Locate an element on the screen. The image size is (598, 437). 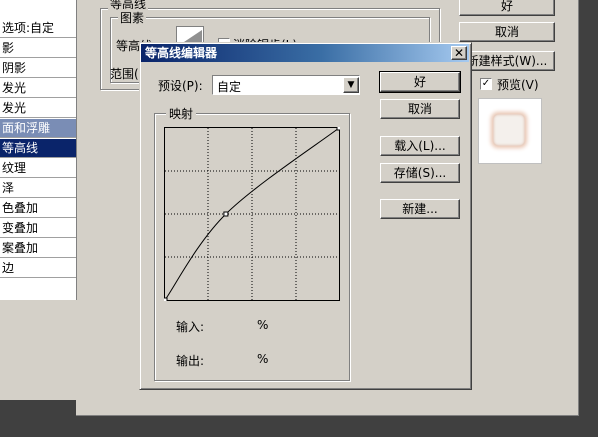
range-label: 范围( is located at coordinates (124, 74).